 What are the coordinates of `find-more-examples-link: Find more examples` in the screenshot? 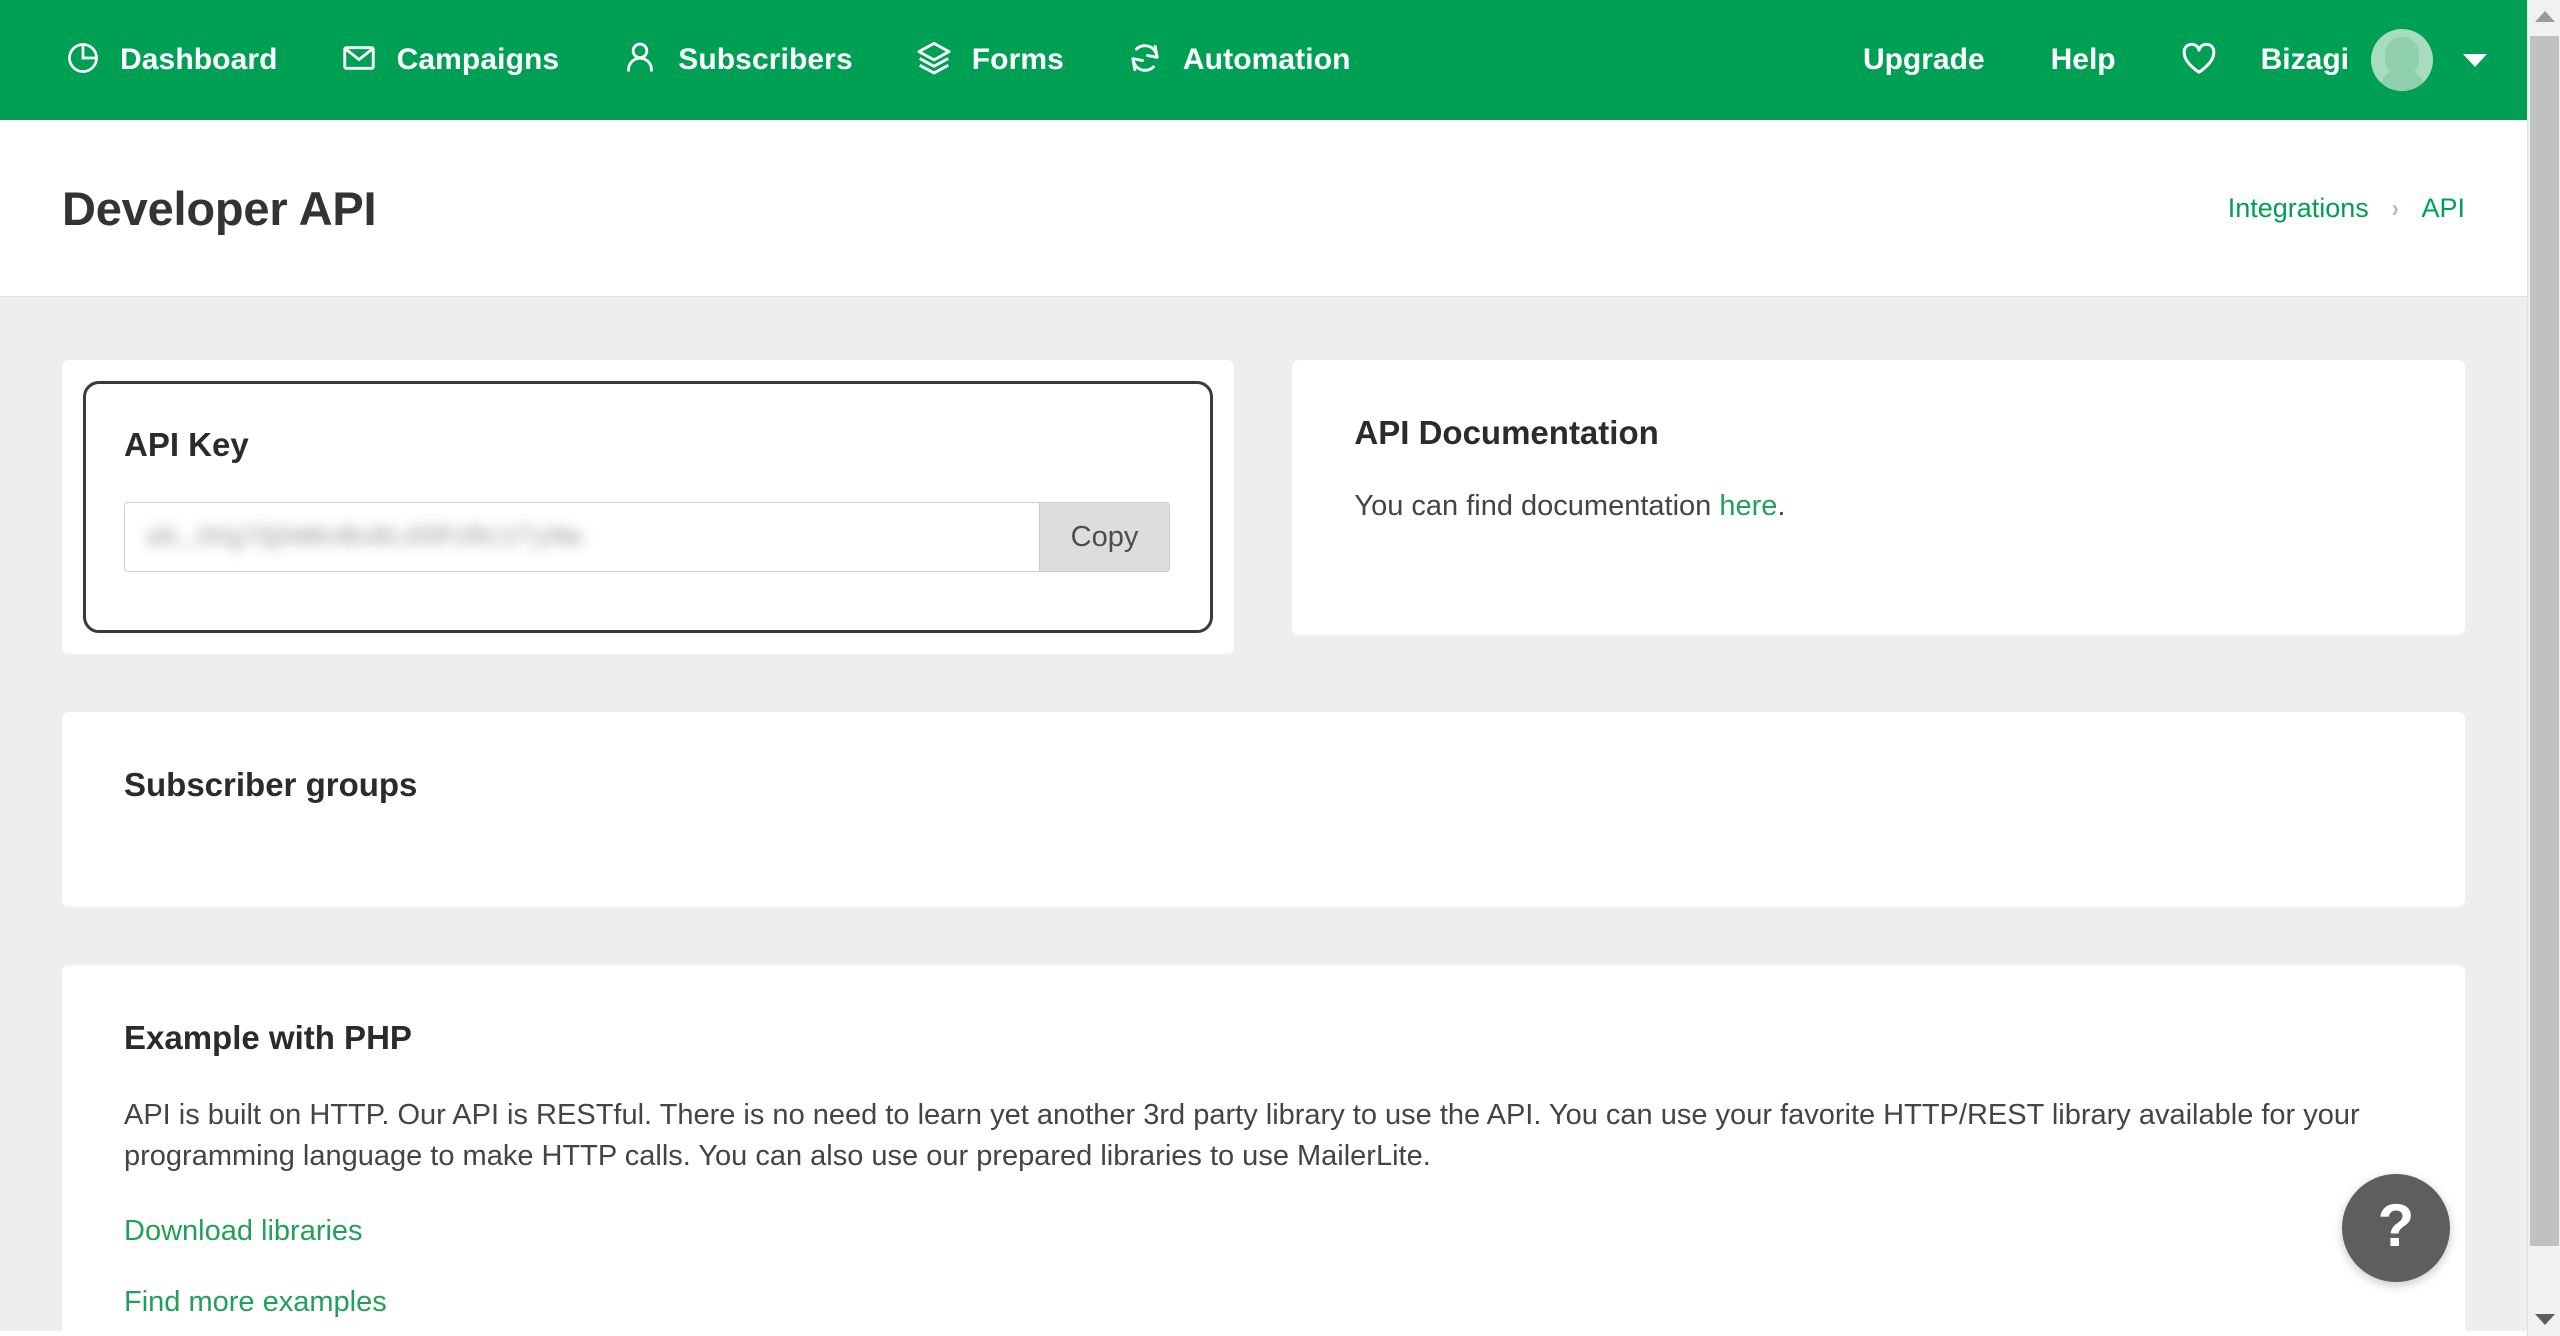 It's located at (255, 1302).